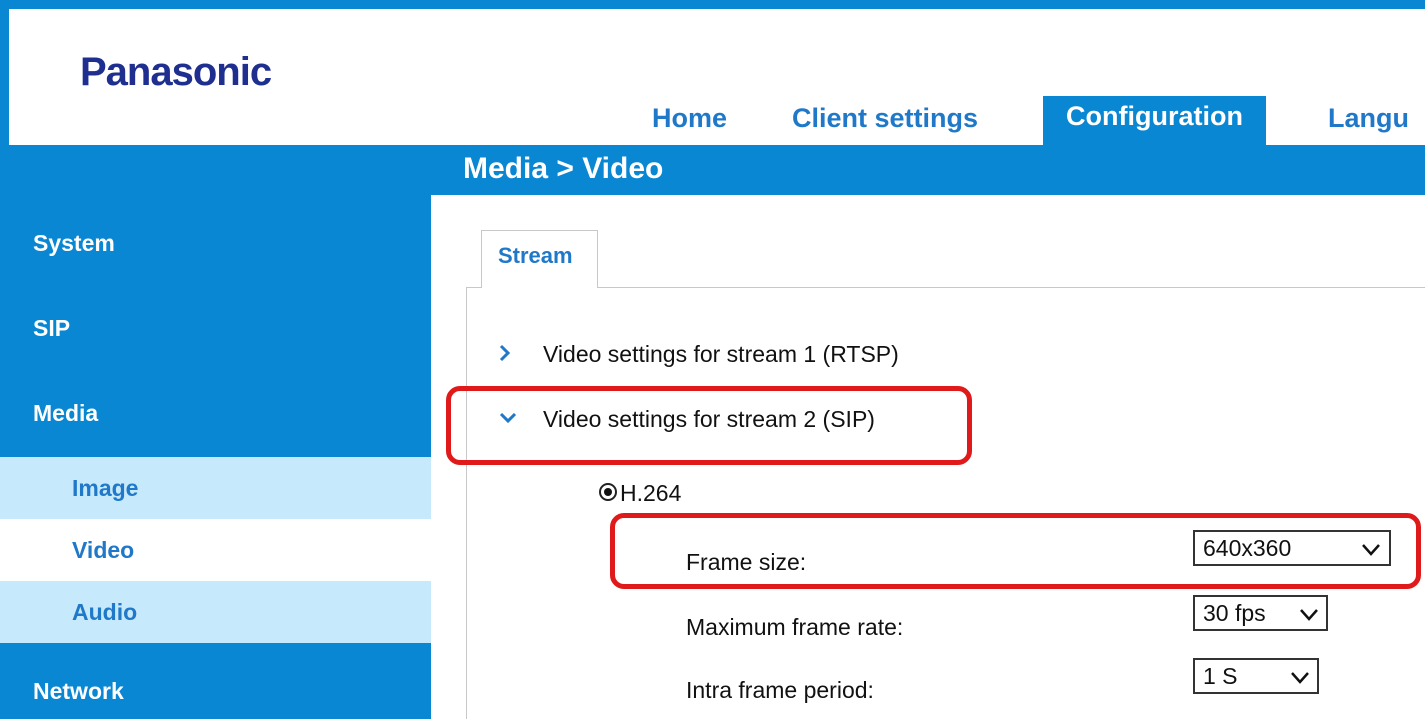 Image resolution: width=1425 pixels, height=719 pixels. Describe the element at coordinates (215, 612) in the screenshot. I see `sidebar-subitem-audio: Audio` at that location.